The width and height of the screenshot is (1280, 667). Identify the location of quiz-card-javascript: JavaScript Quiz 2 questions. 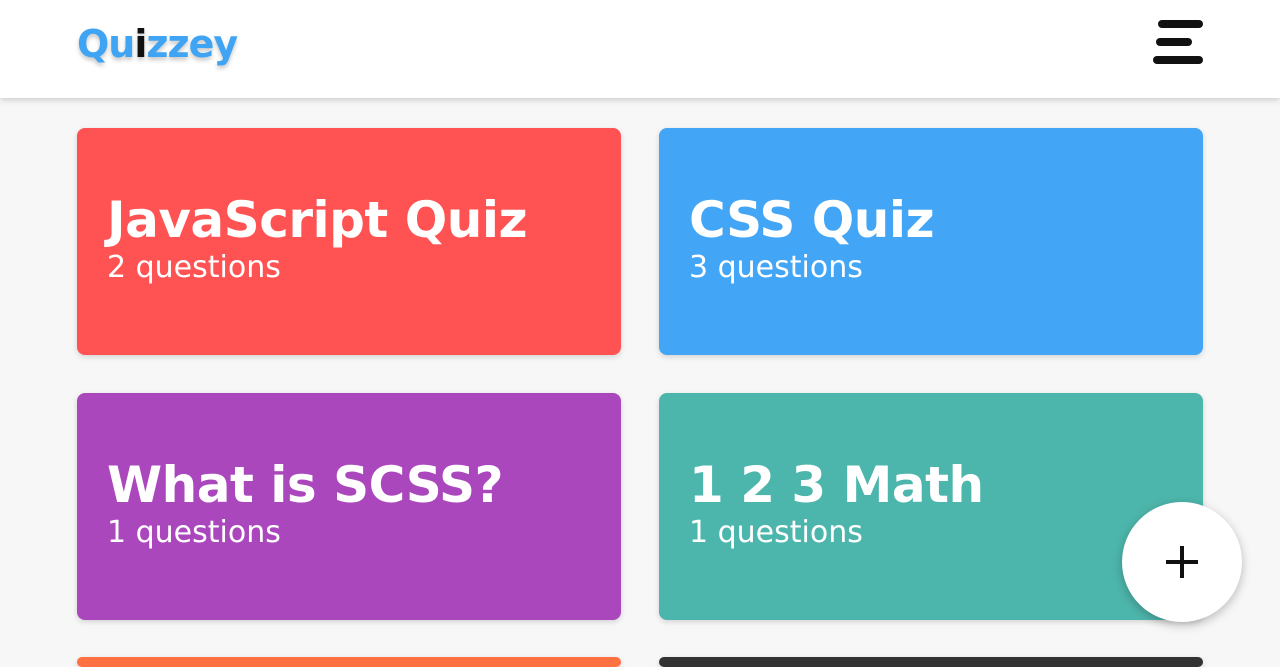
(349, 241).